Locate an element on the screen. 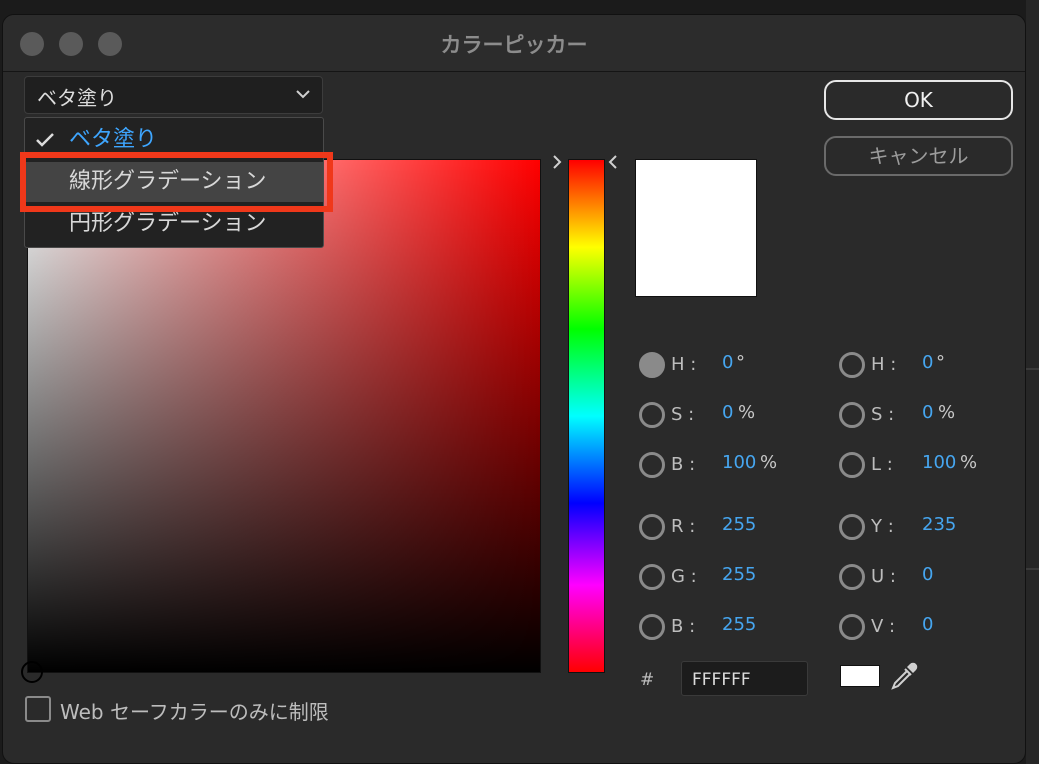 The image size is (1039, 764). cancel-button: キャンセル is located at coordinates (918, 156).